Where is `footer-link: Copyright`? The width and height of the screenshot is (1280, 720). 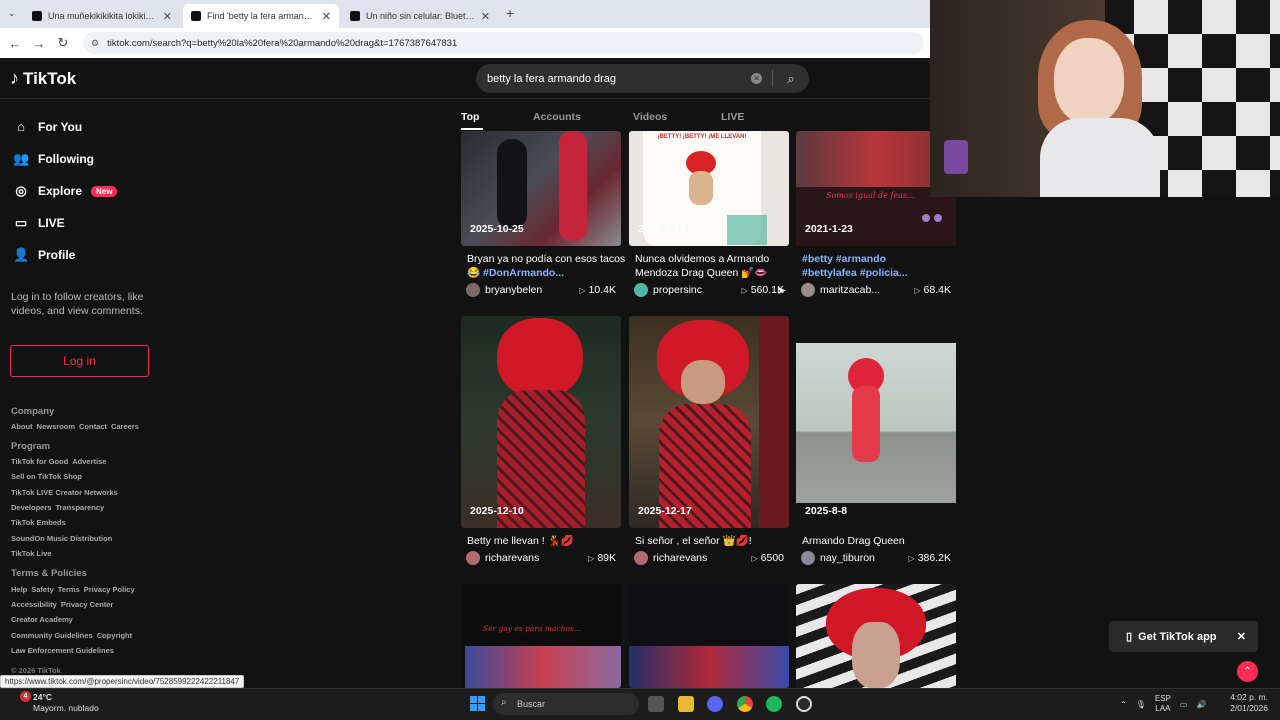
footer-link: Copyright is located at coordinates (114, 635).